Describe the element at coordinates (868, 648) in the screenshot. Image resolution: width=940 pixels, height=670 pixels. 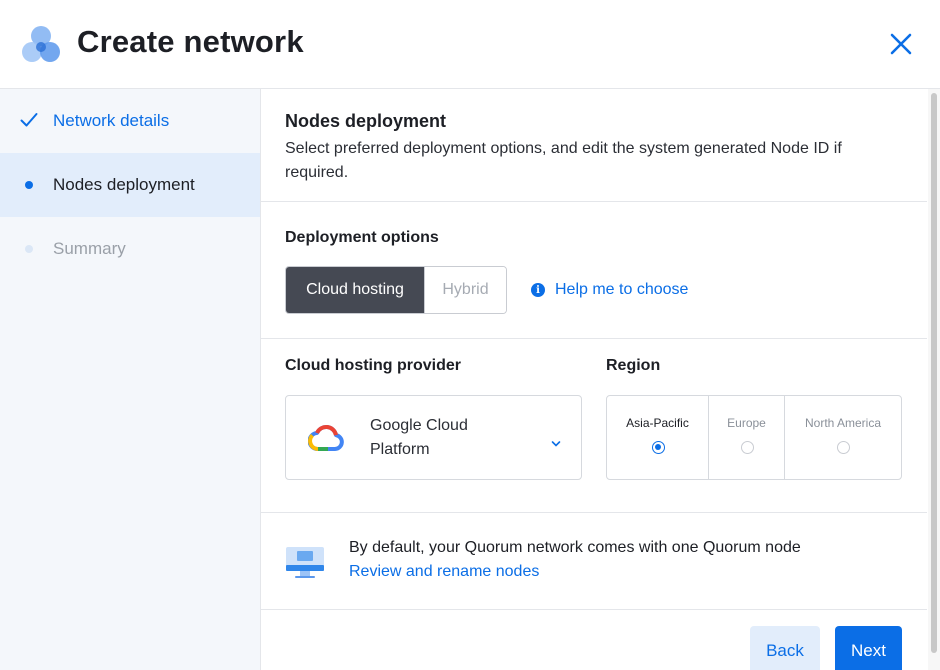
I see `next-button: Next` at that location.